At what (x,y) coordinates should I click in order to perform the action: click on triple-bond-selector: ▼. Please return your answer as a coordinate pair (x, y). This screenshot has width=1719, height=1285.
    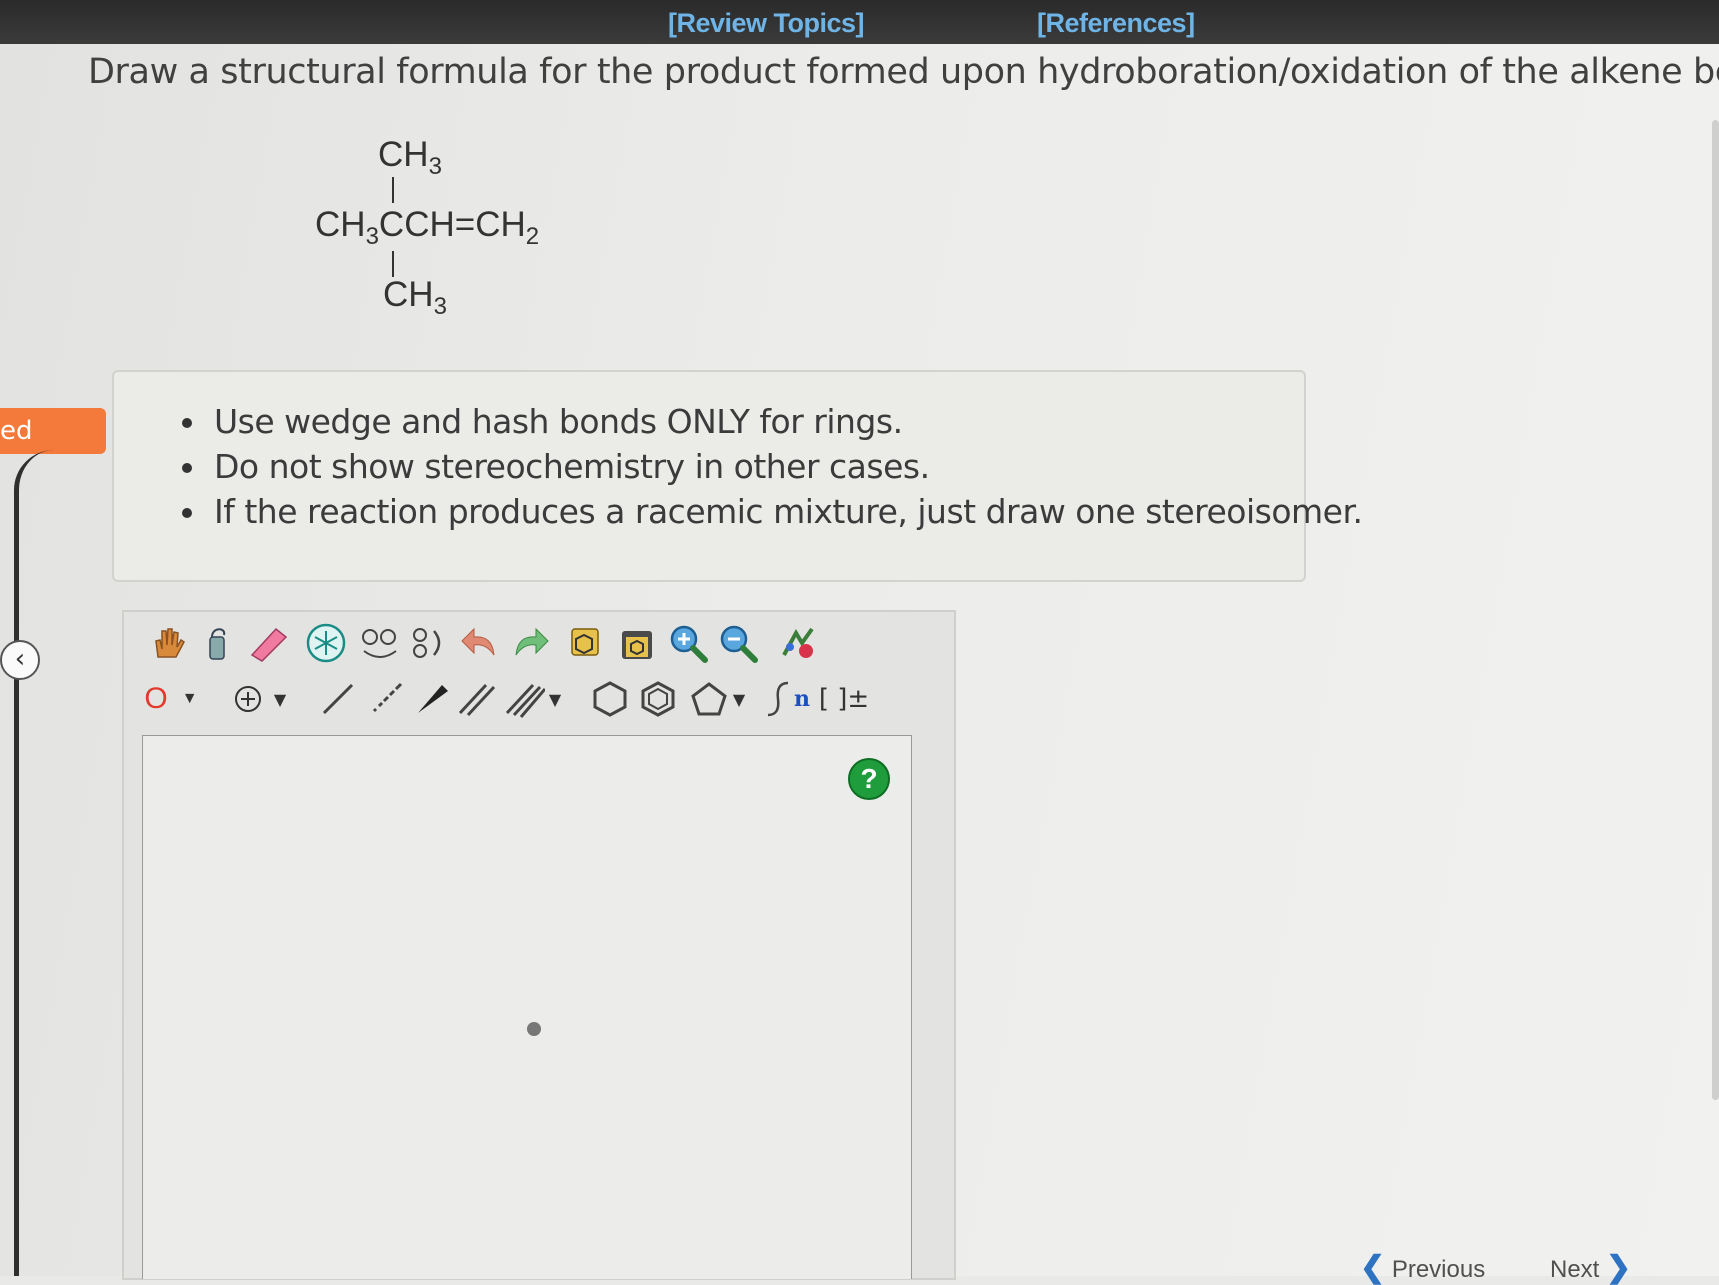
    Looking at the image, I should click on (533, 699).